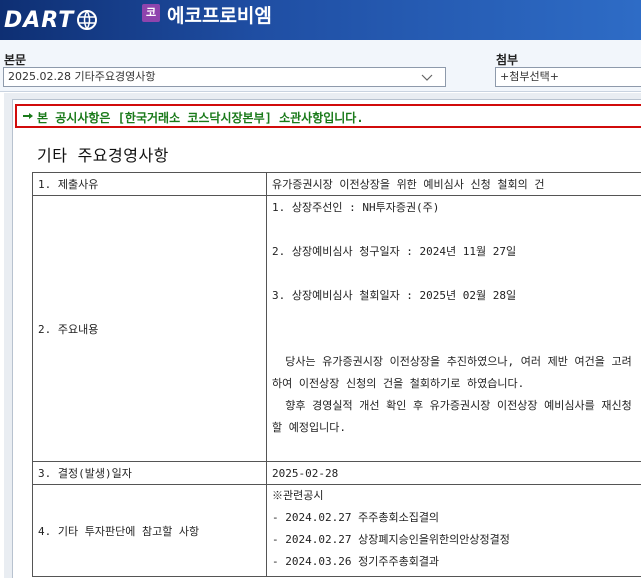  I want to click on document-selector-bar: 본문 2025.02.28 기타주요경영사항 첨부 +첨부선택+, so click(320, 66).